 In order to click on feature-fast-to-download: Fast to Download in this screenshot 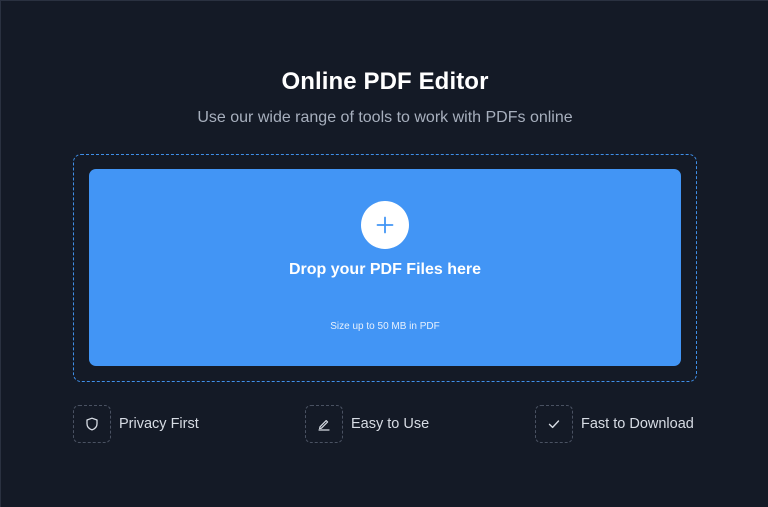, I will do `click(614, 424)`.